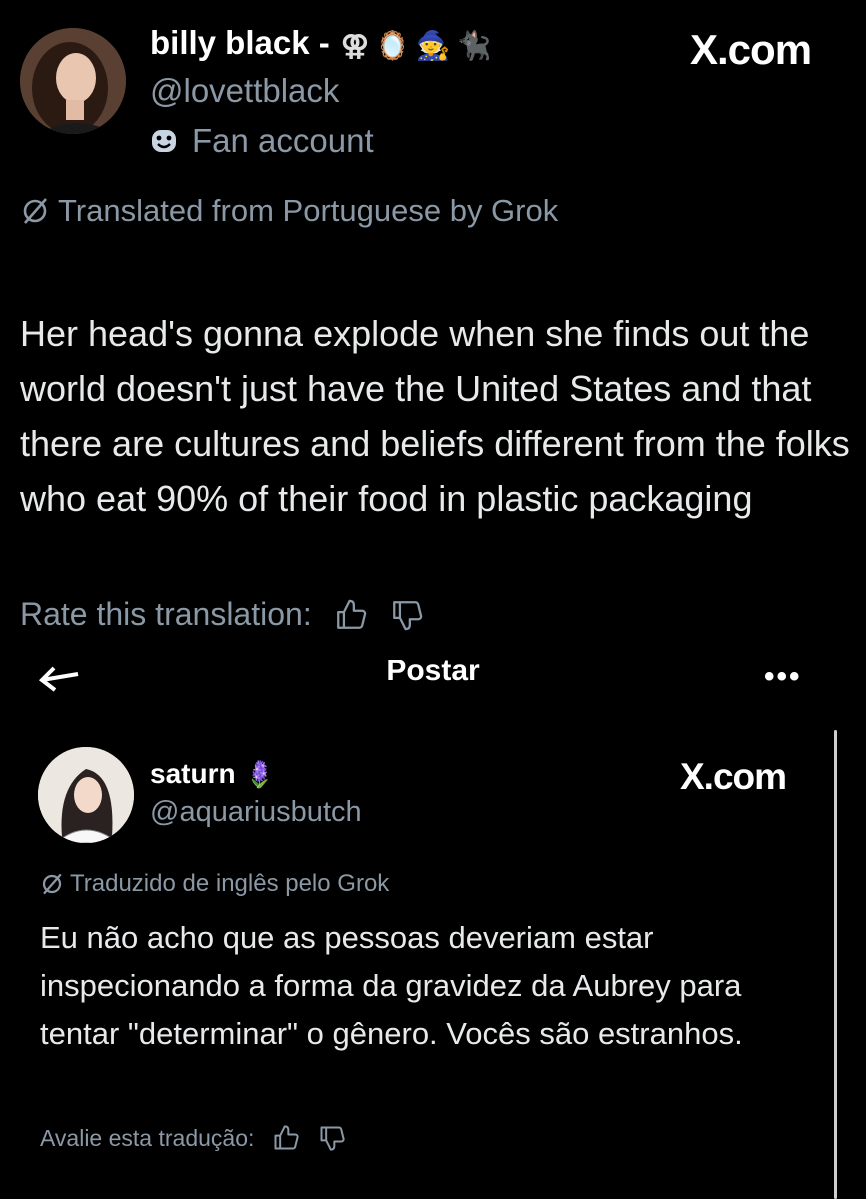 This screenshot has height=1199, width=866. I want to click on quoted-translation-note: Traduzido de inglês pelo Grok, so click(214, 884).